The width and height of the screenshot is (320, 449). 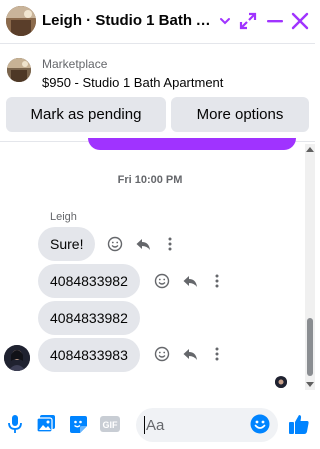 I want to click on sender-avatar, so click(x=17, y=358).